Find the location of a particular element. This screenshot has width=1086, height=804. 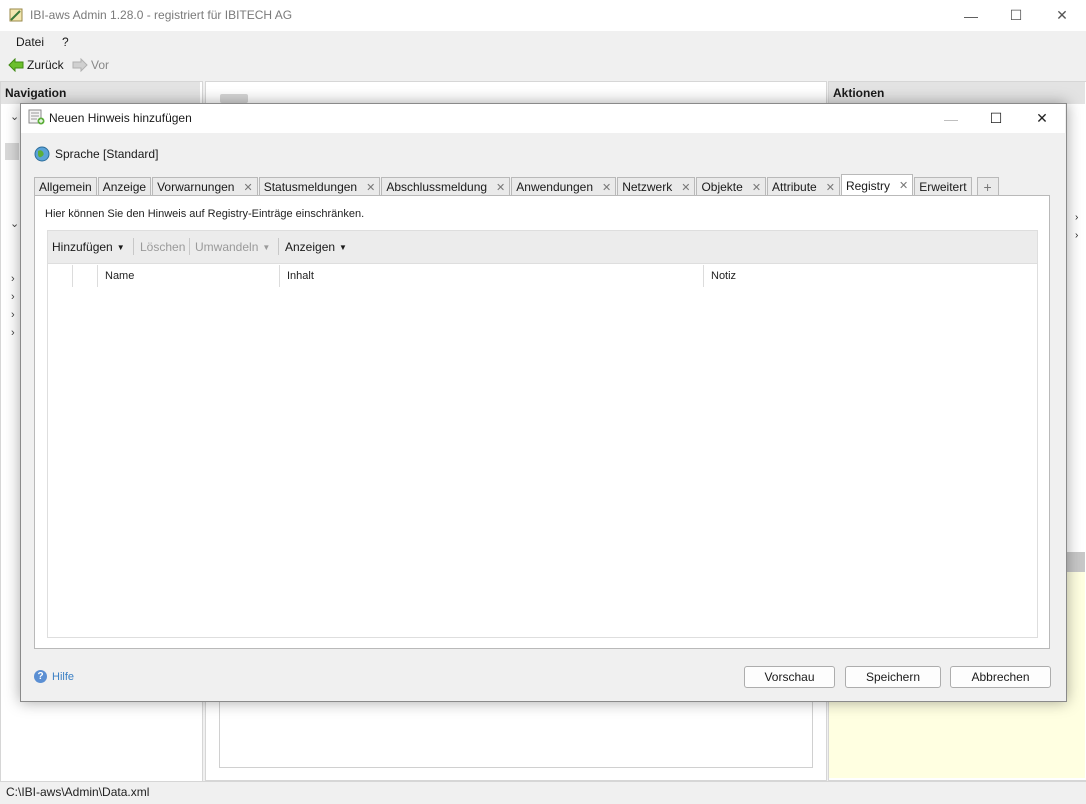

show-label: Anzeigen is located at coordinates (310, 247).